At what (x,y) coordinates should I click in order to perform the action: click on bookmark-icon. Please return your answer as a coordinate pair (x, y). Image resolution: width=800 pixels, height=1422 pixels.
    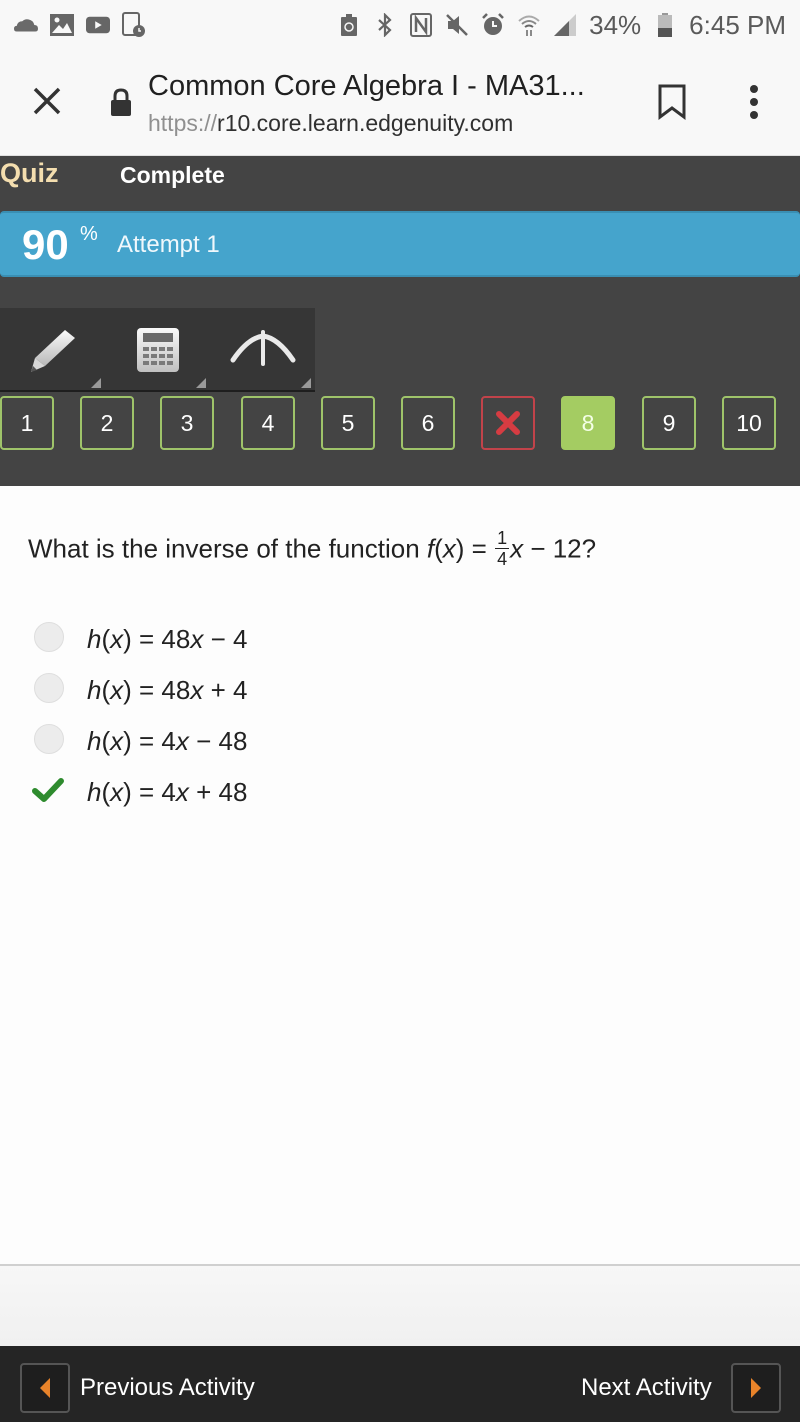
    Looking at the image, I should click on (672, 102).